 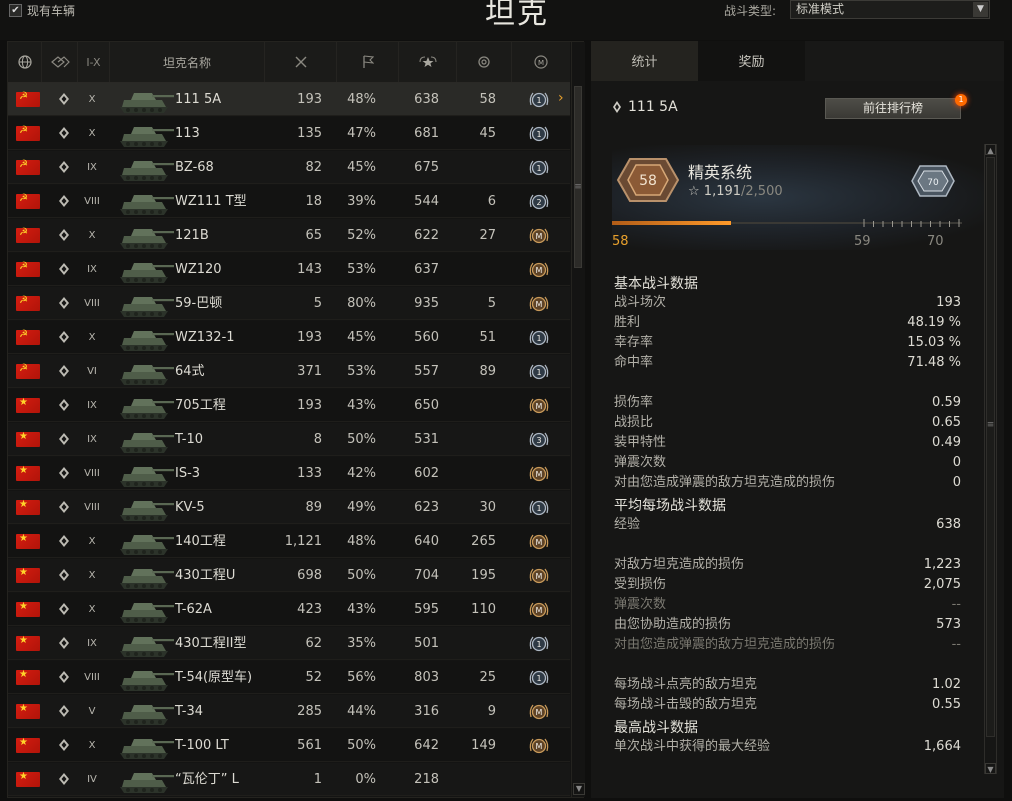 I want to click on star-badge-icon, so click(x=427, y=61).